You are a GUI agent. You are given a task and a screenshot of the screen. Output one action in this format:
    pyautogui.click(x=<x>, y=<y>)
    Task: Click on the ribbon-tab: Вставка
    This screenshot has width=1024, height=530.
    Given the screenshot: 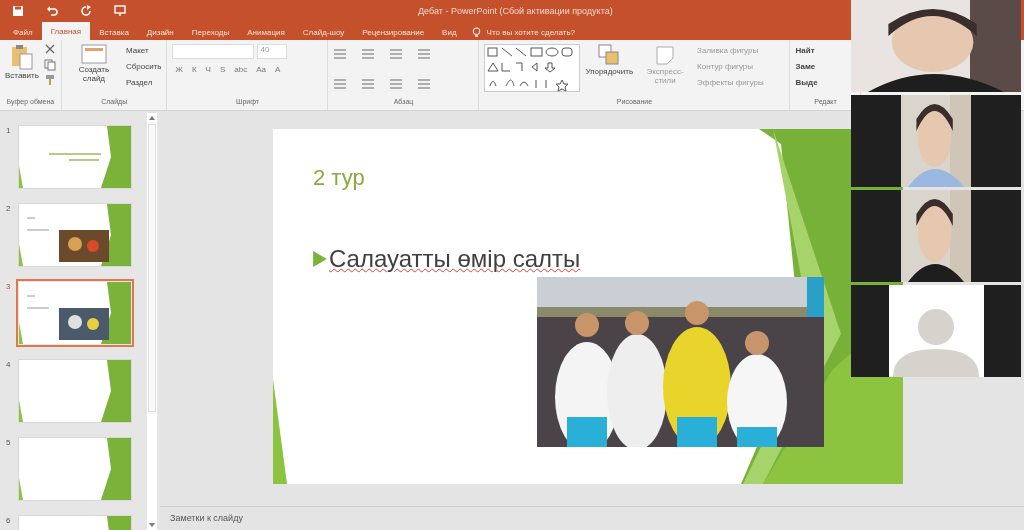 What is the action you would take?
    pyautogui.click(x=114, y=32)
    